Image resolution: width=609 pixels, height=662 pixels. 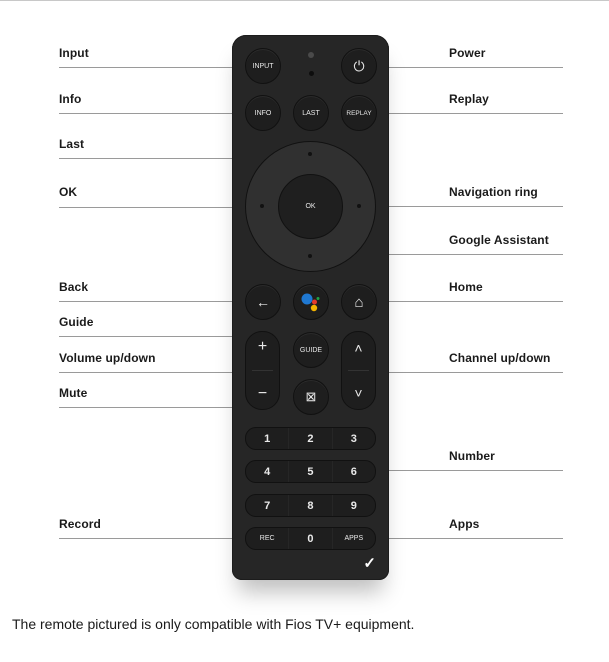 I want to click on keypad-row-4: REC 0 APPS, so click(x=310, y=538).